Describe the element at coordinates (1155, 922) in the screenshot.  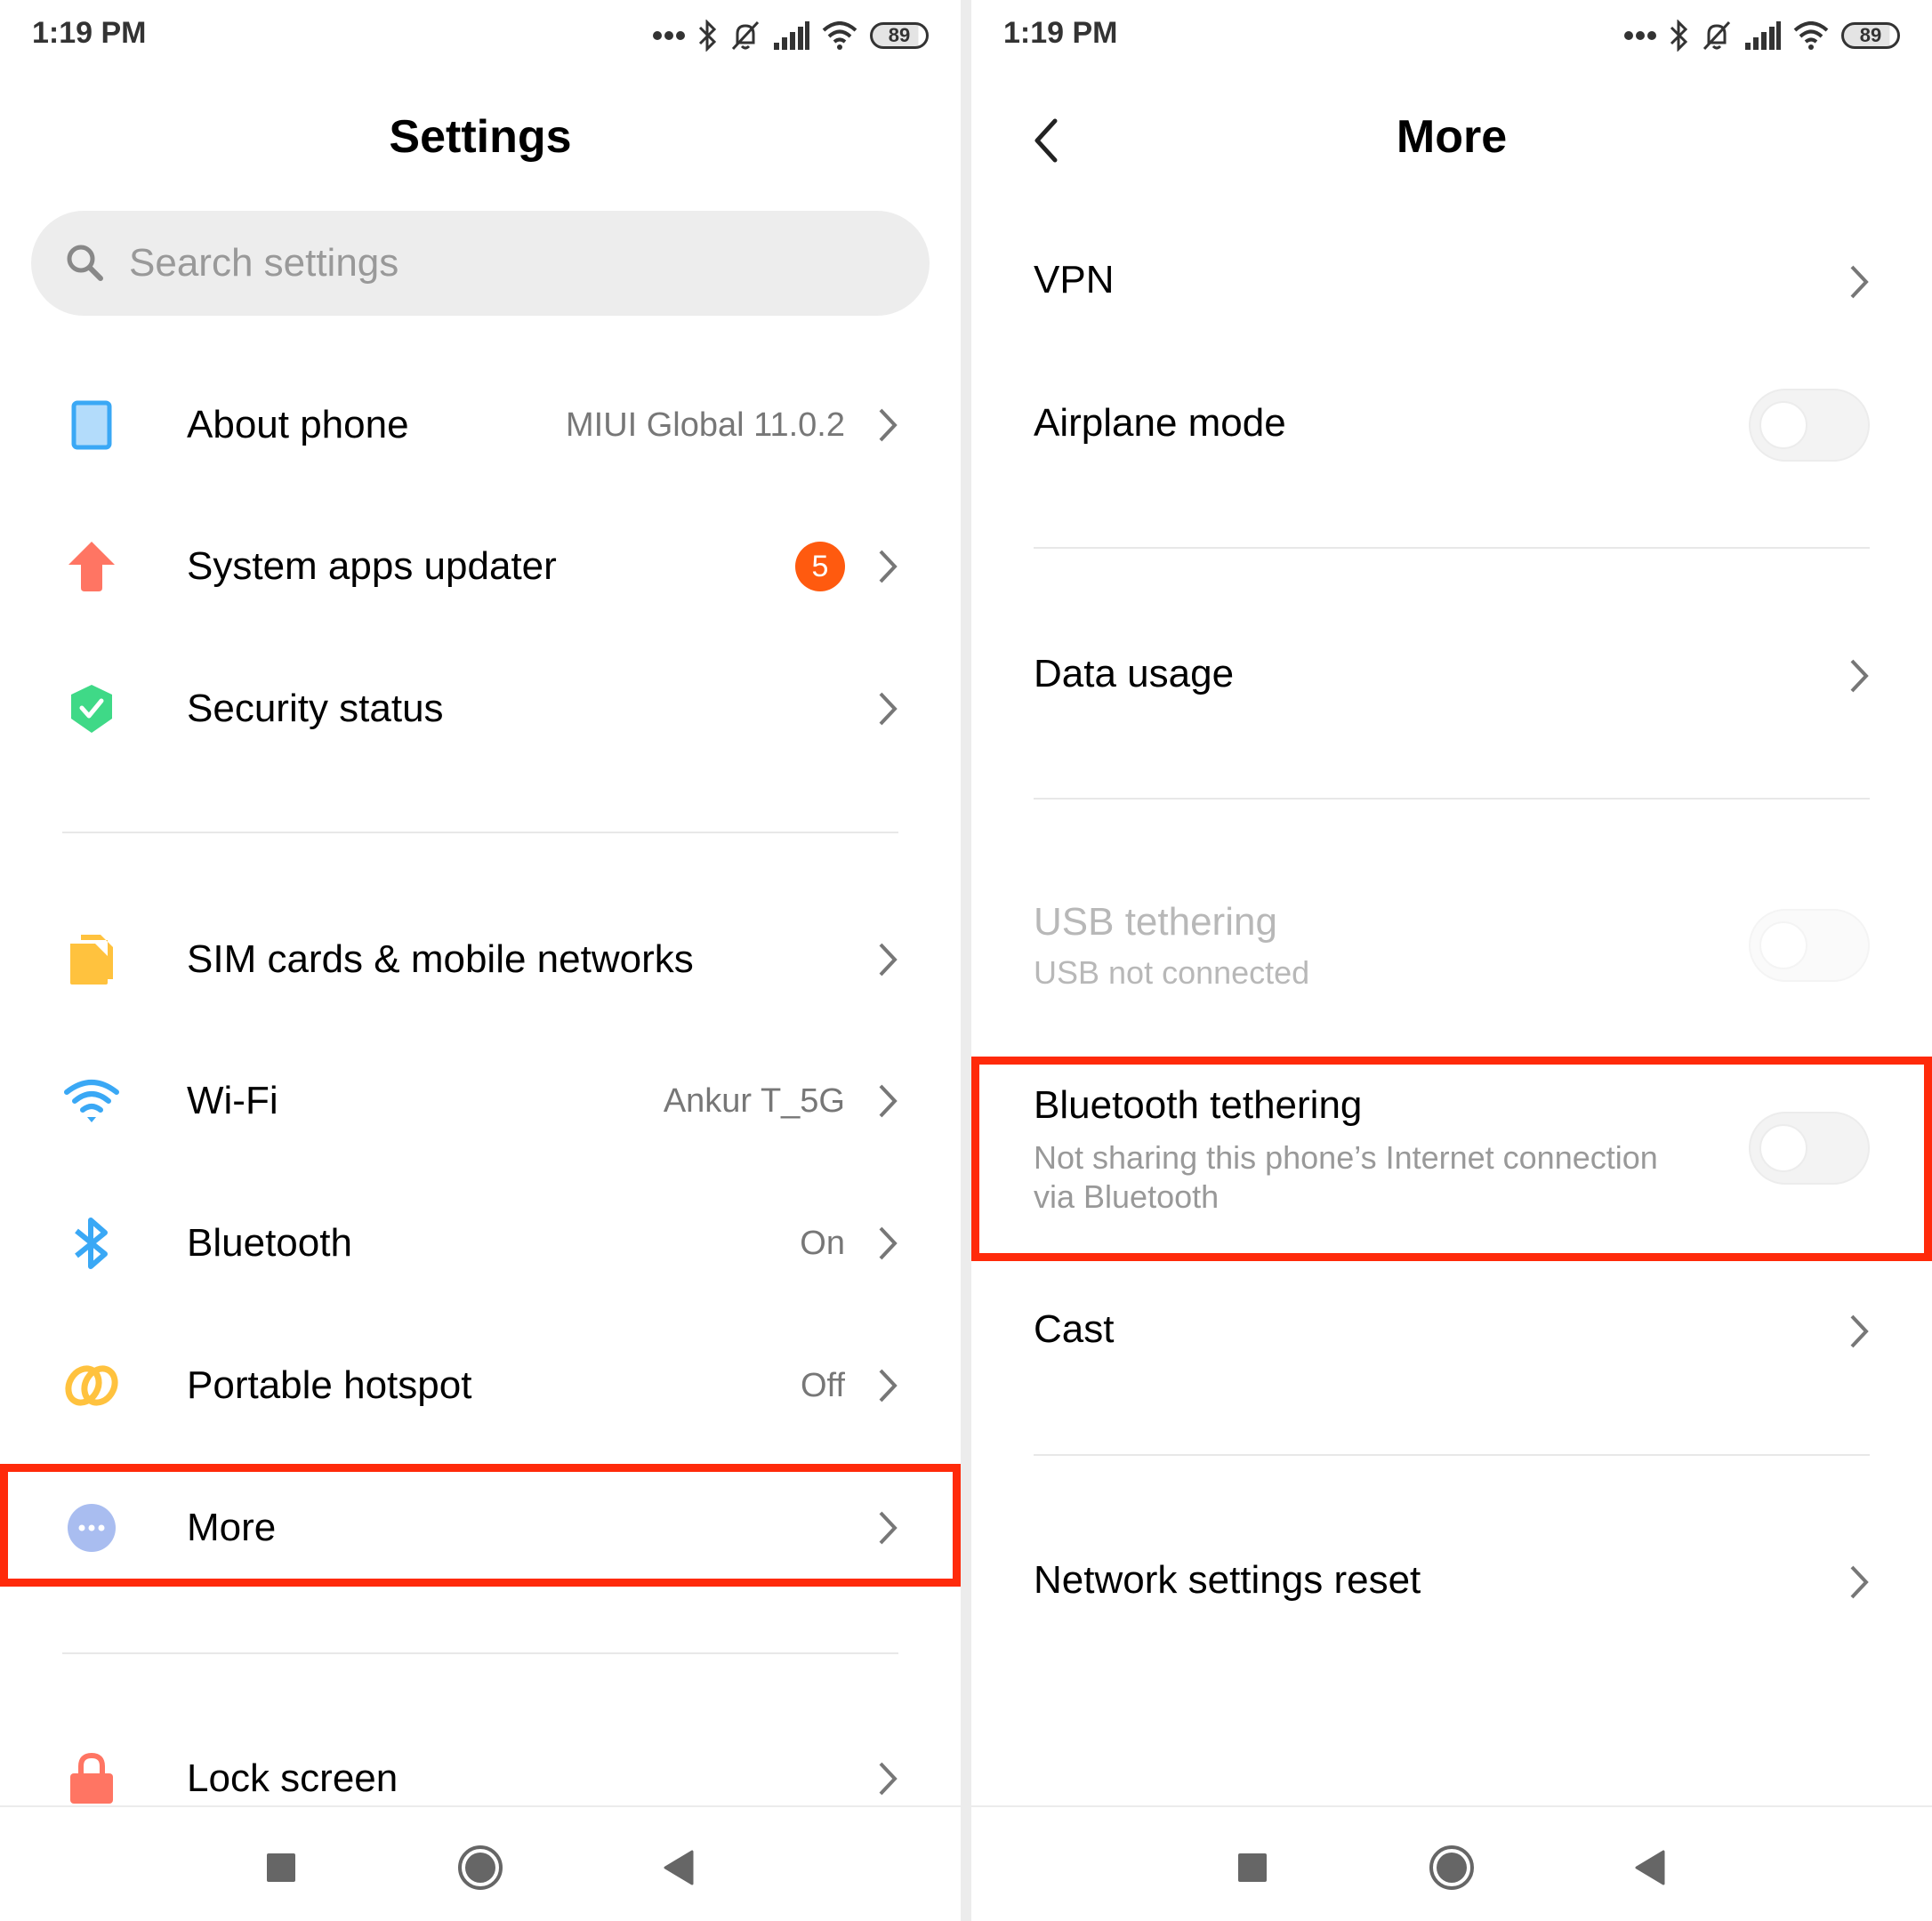
I see `item-label: USB tethering` at that location.